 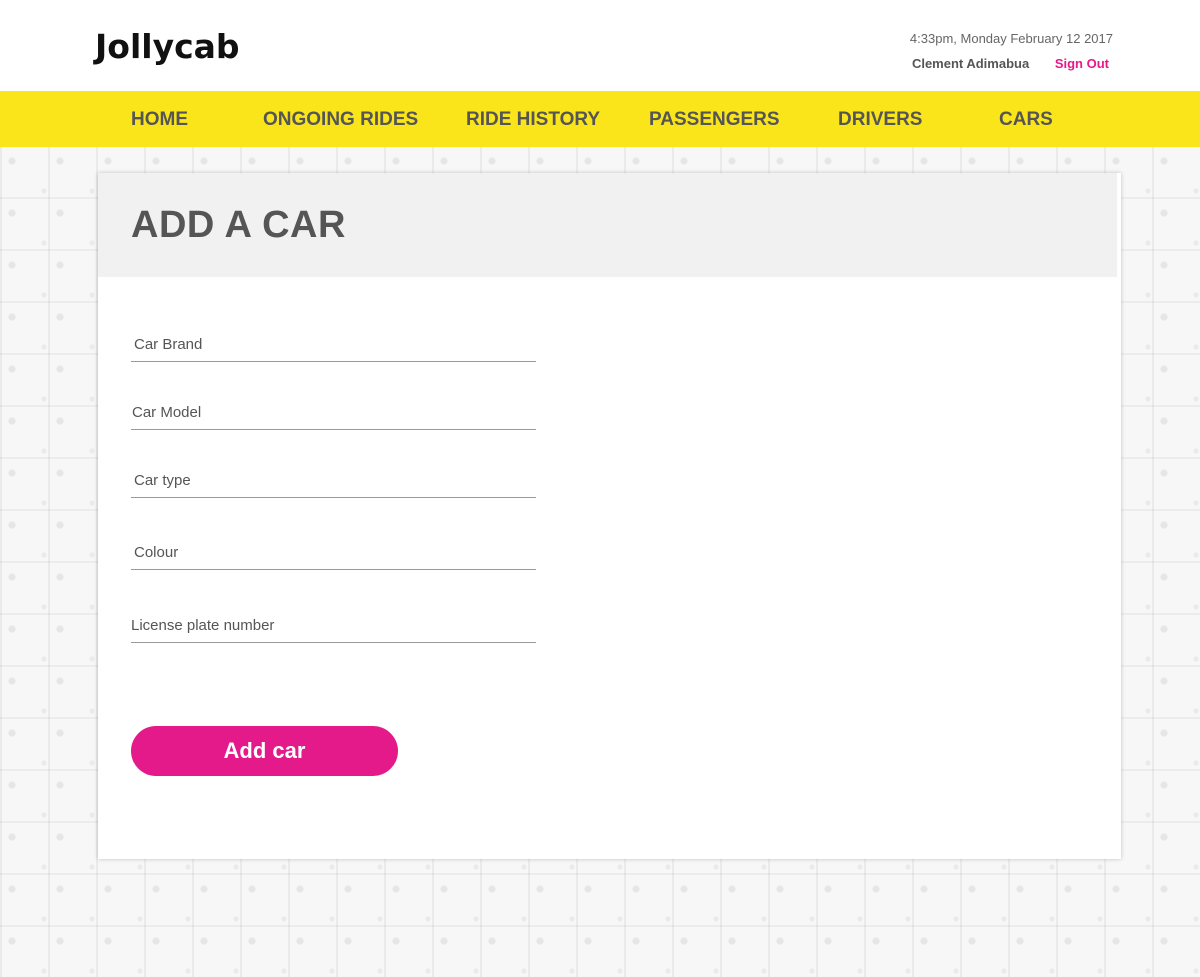 What do you see at coordinates (238, 225) in the screenshot?
I see `page-title: ADD A CAR` at bounding box center [238, 225].